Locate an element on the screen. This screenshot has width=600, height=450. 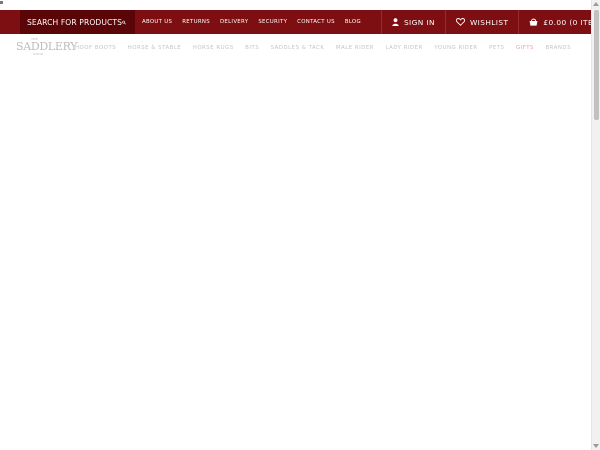
search-box: SEARCH FOR PRODUCTS is located at coordinates (77, 22).